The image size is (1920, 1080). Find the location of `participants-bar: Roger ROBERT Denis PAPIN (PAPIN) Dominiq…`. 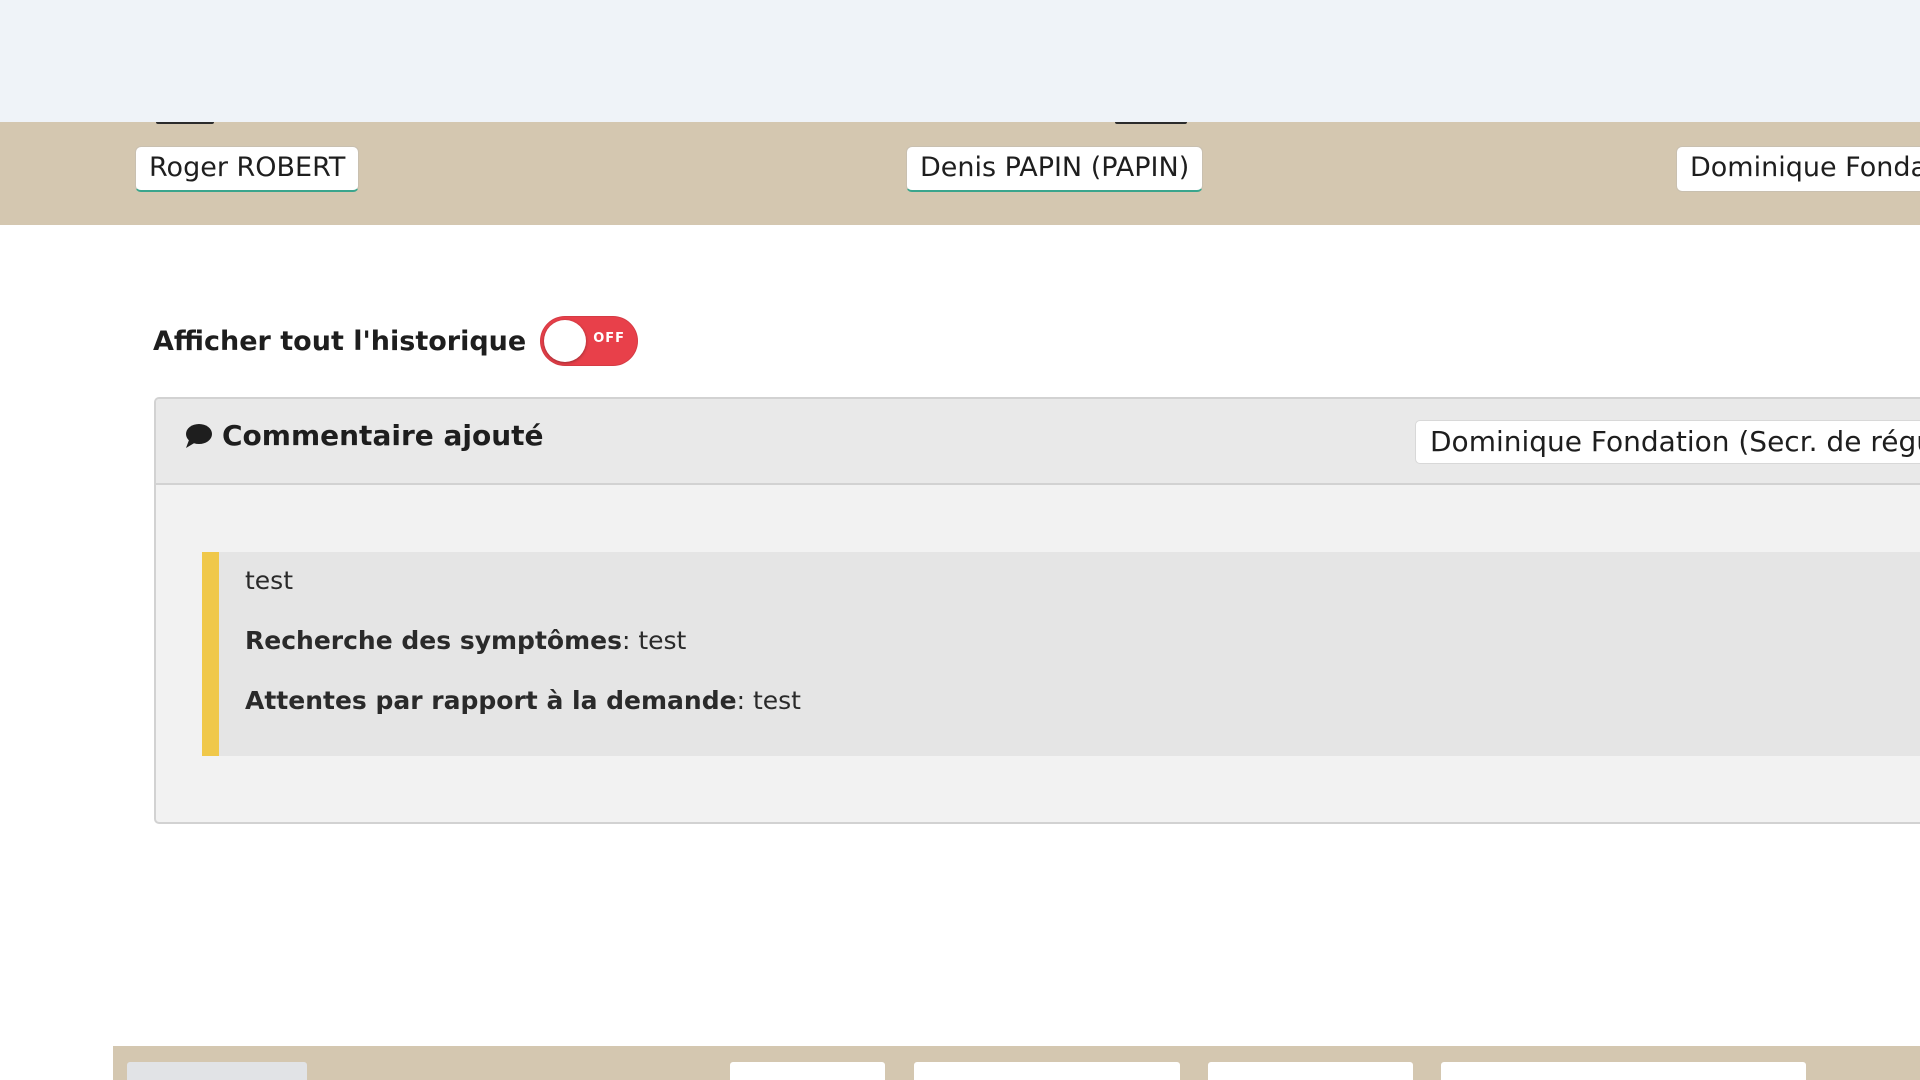

participants-bar: Roger ROBERT Denis PAPIN (PAPIN) Dominiq… is located at coordinates (960, 173).